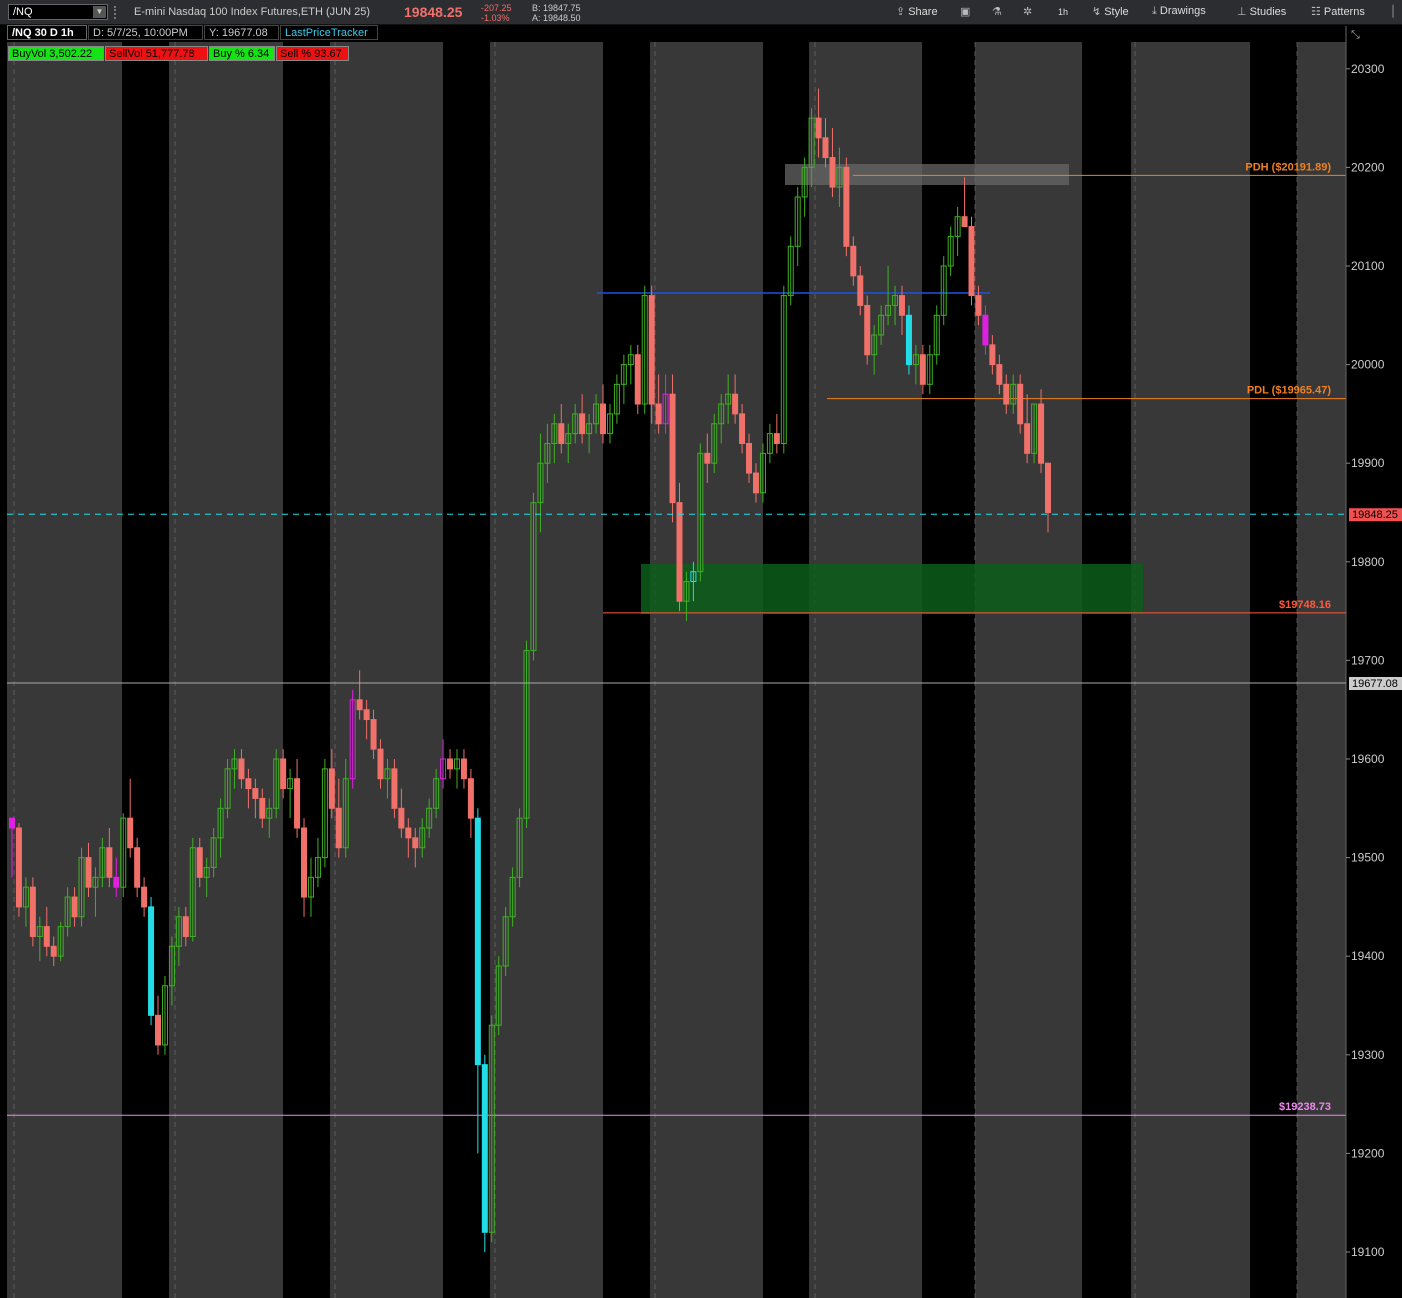 The height and width of the screenshot is (1298, 1402). What do you see at coordinates (118, 12) in the screenshot?
I see `grip-icon` at bounding box center [118, 12].